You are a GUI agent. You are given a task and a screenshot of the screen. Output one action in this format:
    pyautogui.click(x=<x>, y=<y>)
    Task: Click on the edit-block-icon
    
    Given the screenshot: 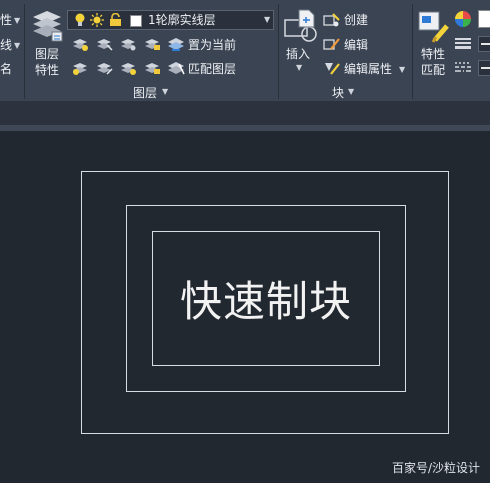 What is the action you would take?
    pyautogui.click(x=332, y=44)
    